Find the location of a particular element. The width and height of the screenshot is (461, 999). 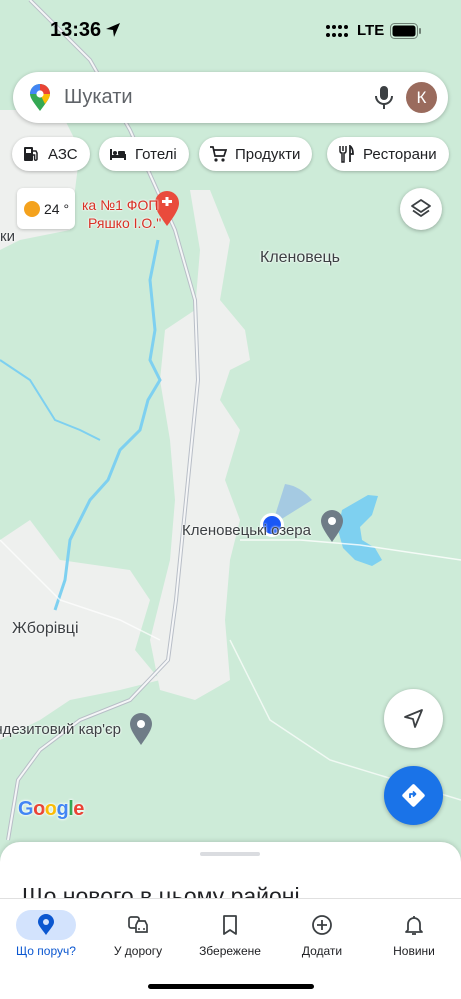

restaurant-icon is located at coordinates (346, 154).